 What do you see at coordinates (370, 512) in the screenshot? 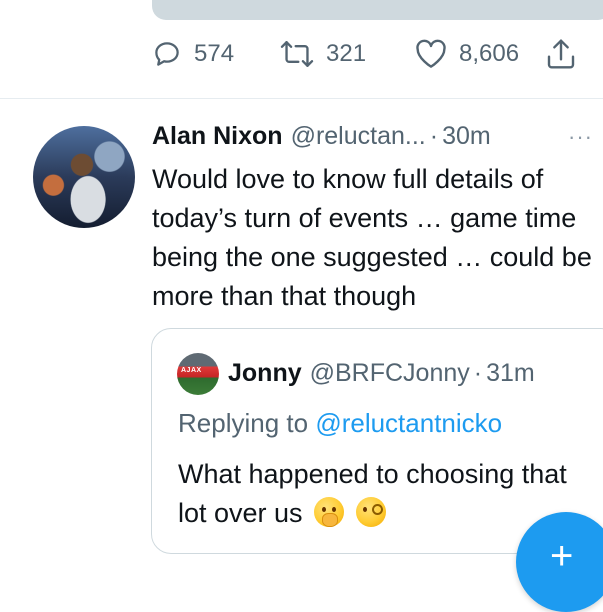
I see `face-with-monocle-emoji-icon` at bounding box center [370, 512].